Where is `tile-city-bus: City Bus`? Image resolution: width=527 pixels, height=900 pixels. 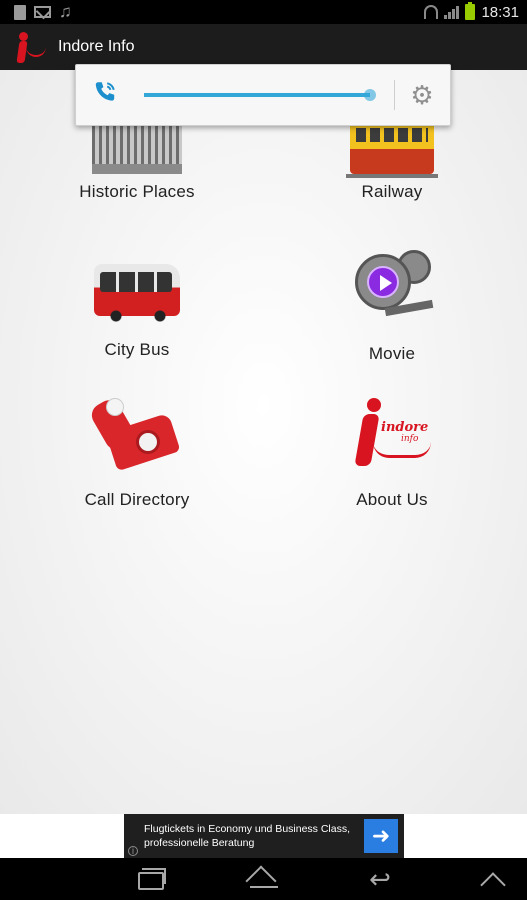
tile-city-bus: City Bus is located at coordinates (137, 309).